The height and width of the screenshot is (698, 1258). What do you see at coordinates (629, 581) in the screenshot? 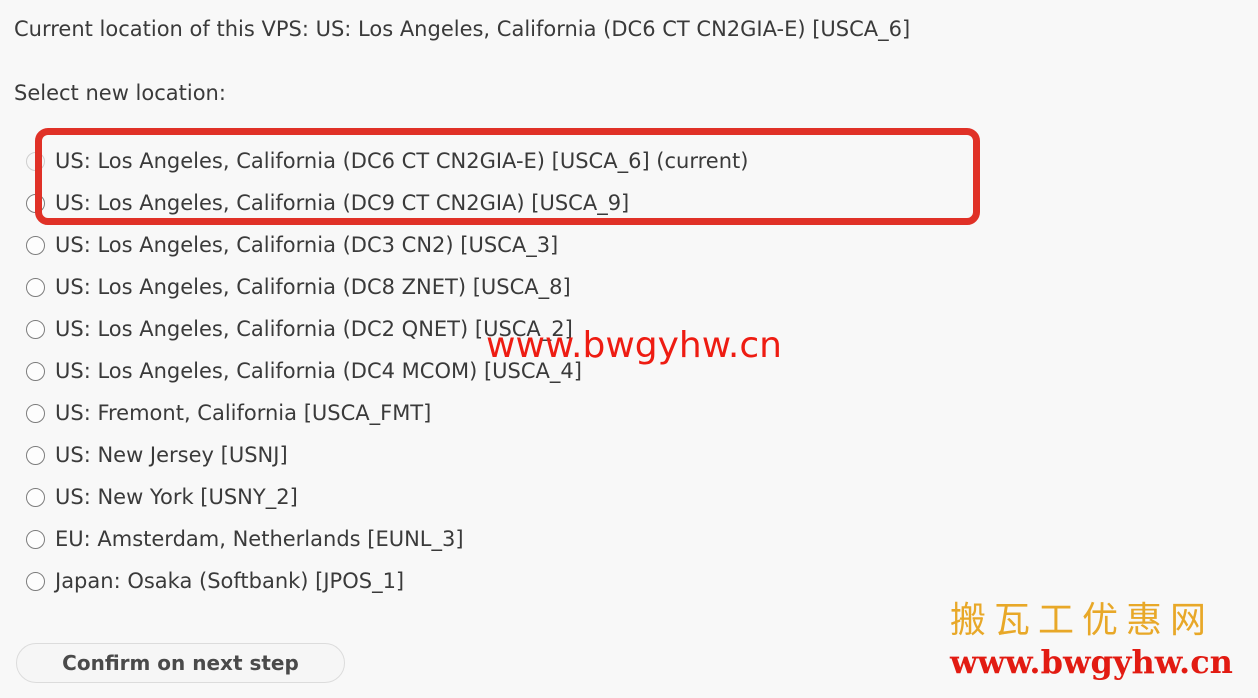
I see `location-option-row: Japan: Osaka (Softbank) [JPOS_1]` at bounding box center [629, 581].